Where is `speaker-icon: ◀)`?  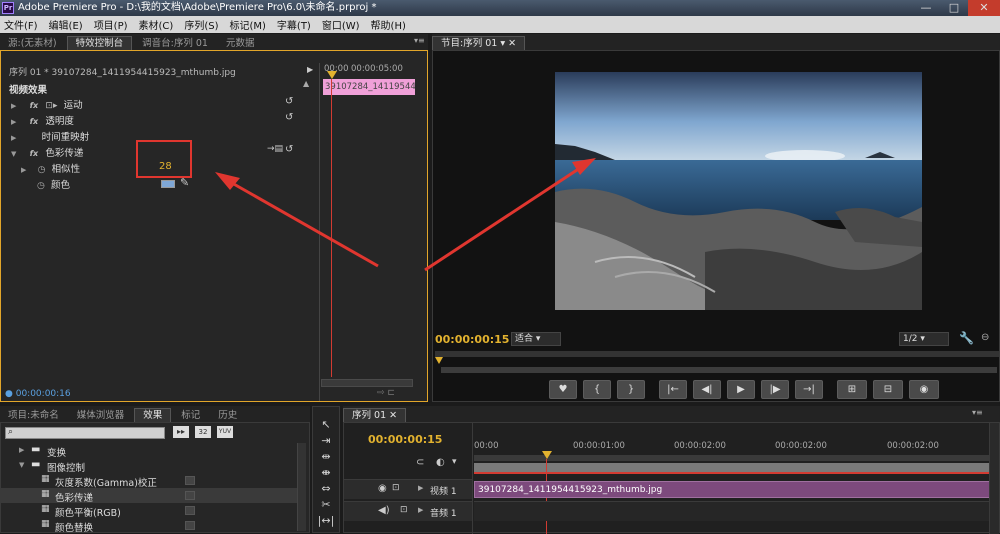 speaker-icon: ◀) is located at coordinates (384, 510).